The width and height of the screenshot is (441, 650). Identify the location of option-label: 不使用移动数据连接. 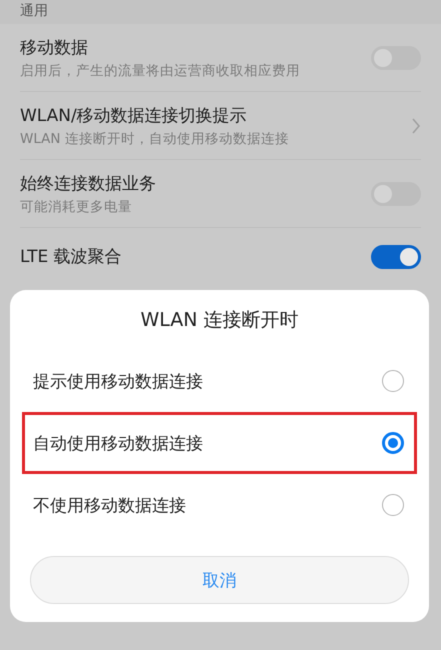
(207, 505).